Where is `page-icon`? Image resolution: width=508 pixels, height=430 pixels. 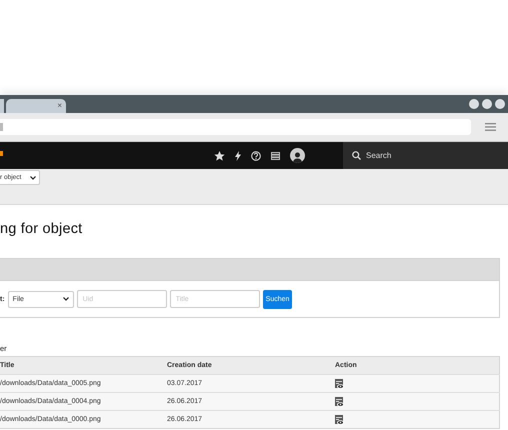 page-icon is located at coordinates (1, 127).